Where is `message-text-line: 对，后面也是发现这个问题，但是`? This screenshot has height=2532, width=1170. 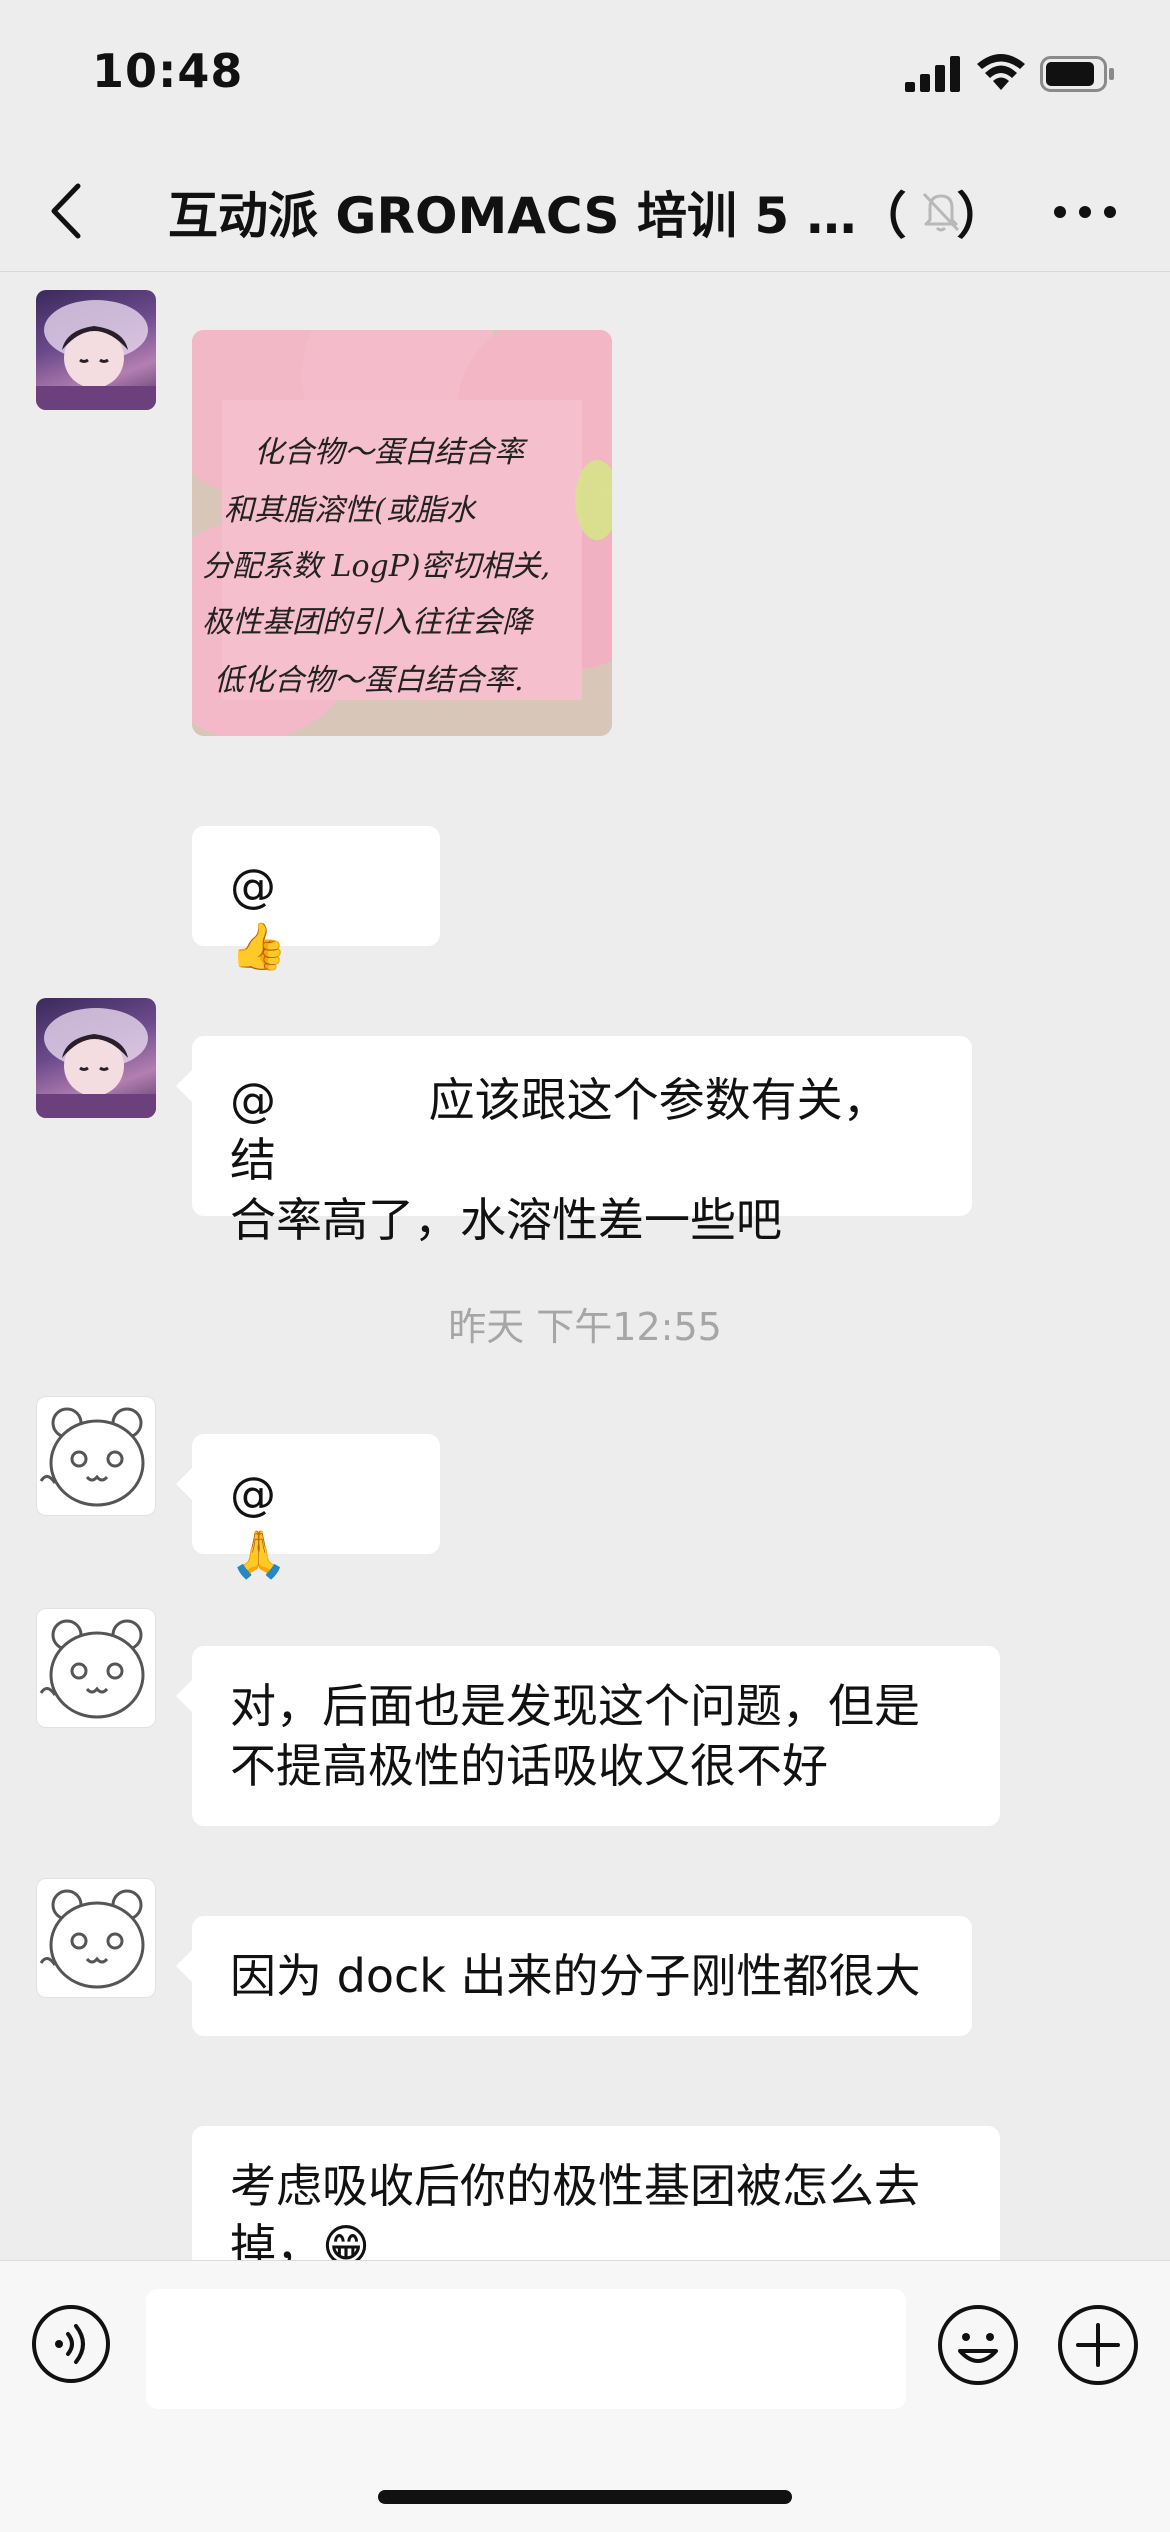 message-text-line: 对，后面也是发现这个问题，但是 is located at coordinates (575, 1706).